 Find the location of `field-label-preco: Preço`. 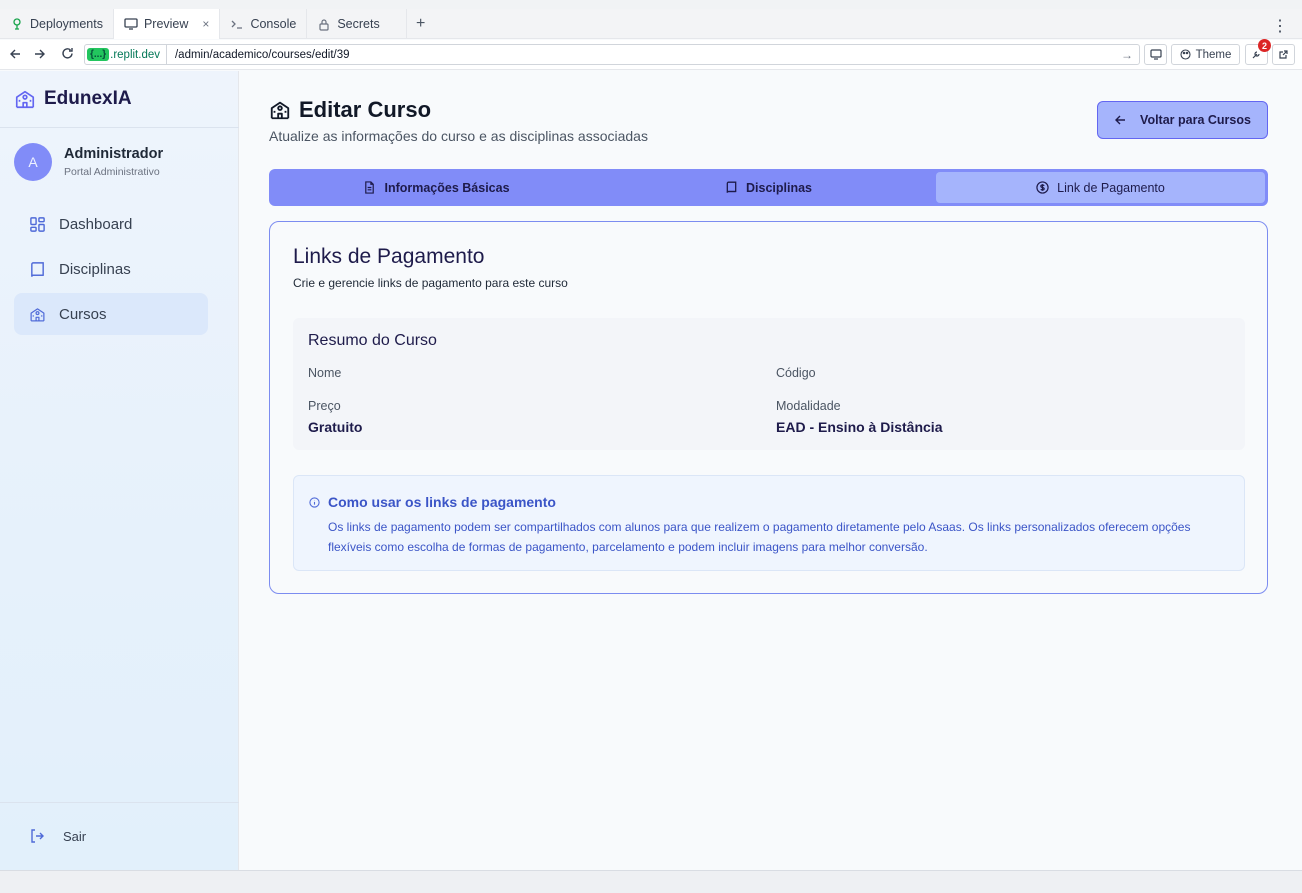

field-label-preco: Preço is located at coordinates (324, 406).